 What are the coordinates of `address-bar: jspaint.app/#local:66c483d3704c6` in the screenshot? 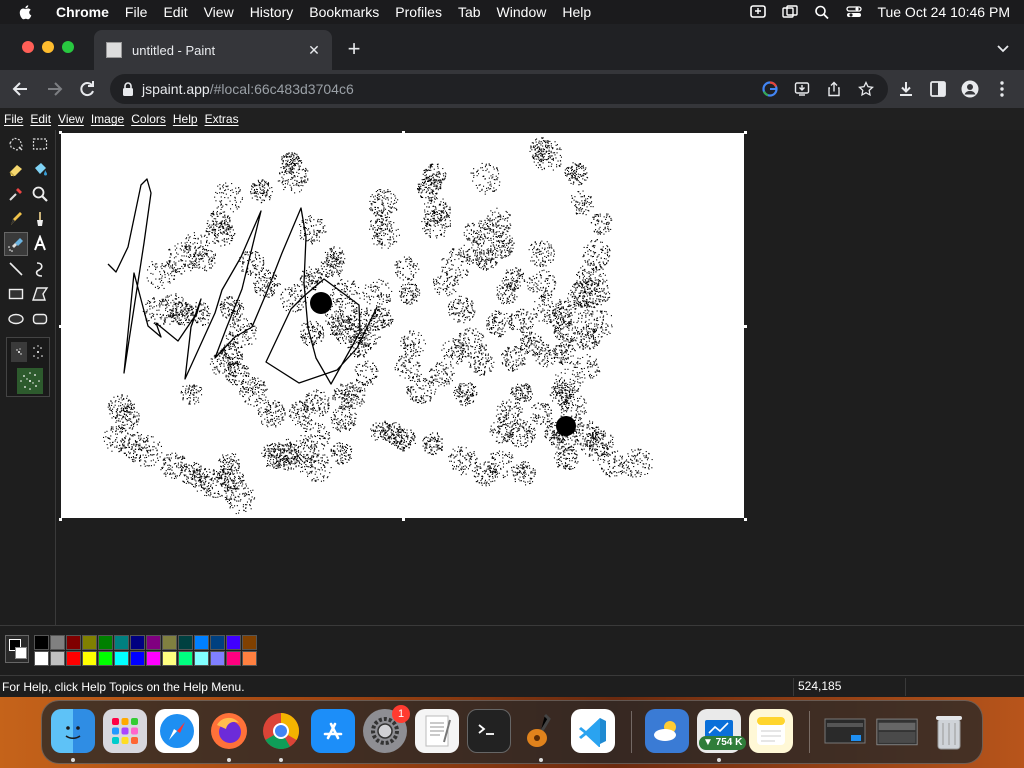 It's located at (499, 89).